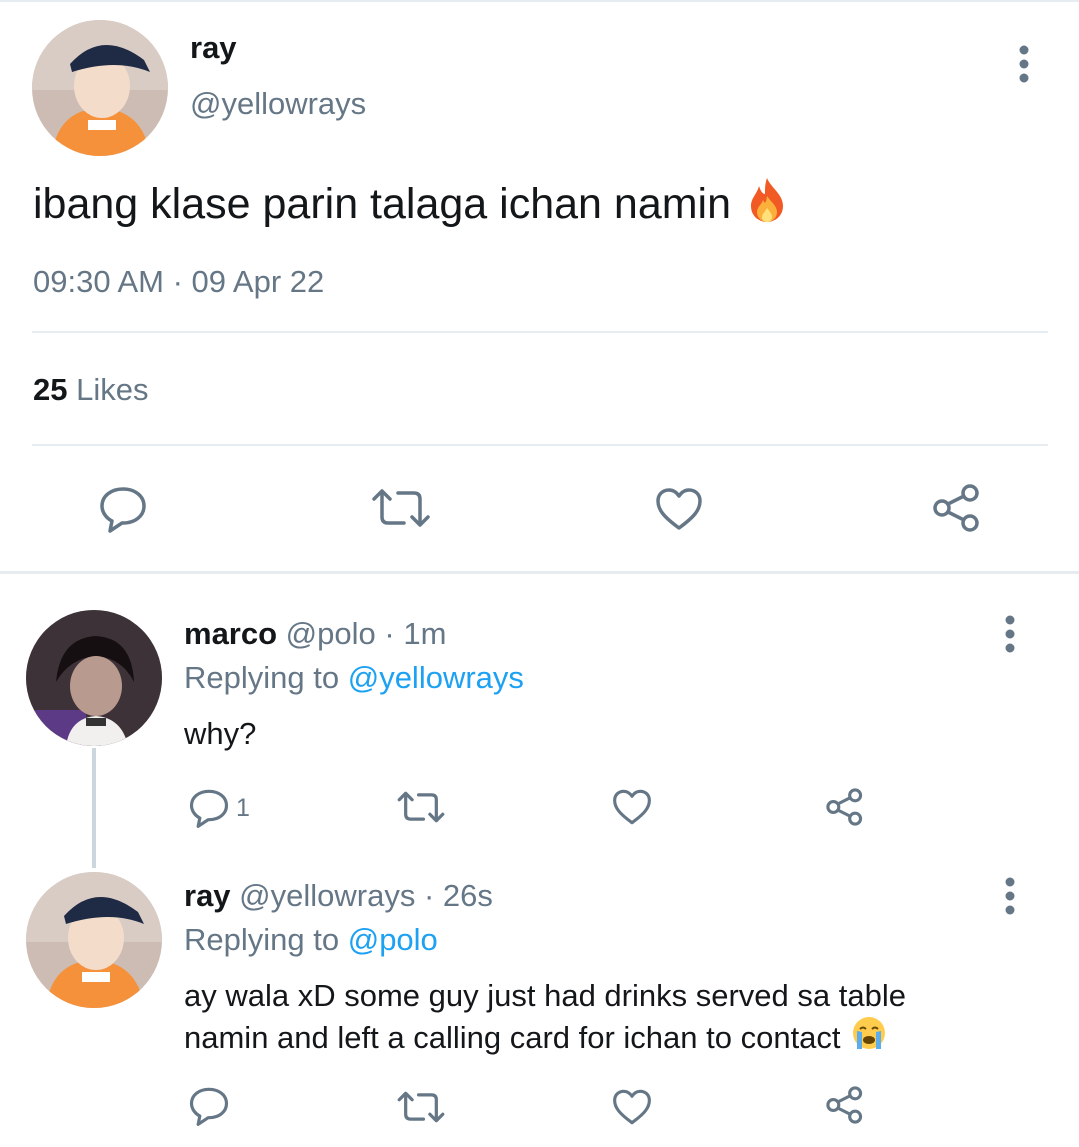  I want to click on tweet-text-content: ibang klase parin talaga ichan namin, so click(382, 204).